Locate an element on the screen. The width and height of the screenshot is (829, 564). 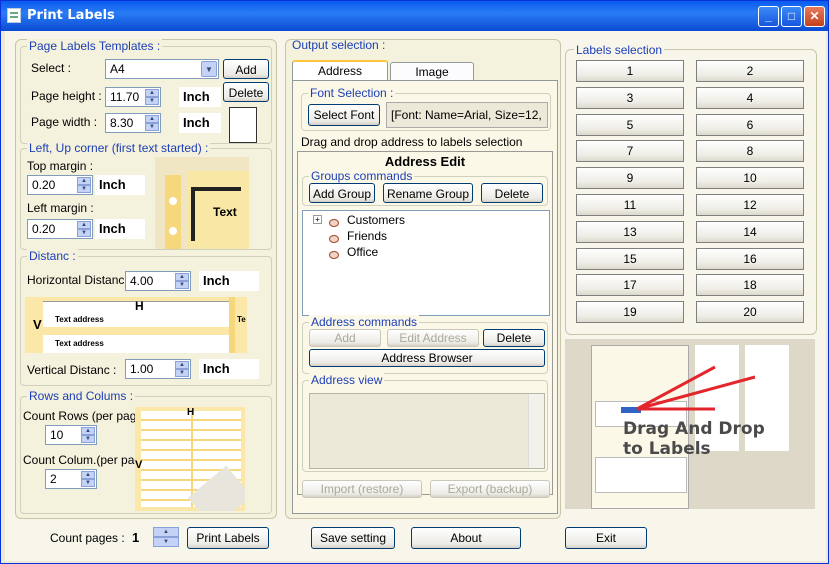
count-cols-label: Count Colum.(per page) is located at coordinates (87, 460).